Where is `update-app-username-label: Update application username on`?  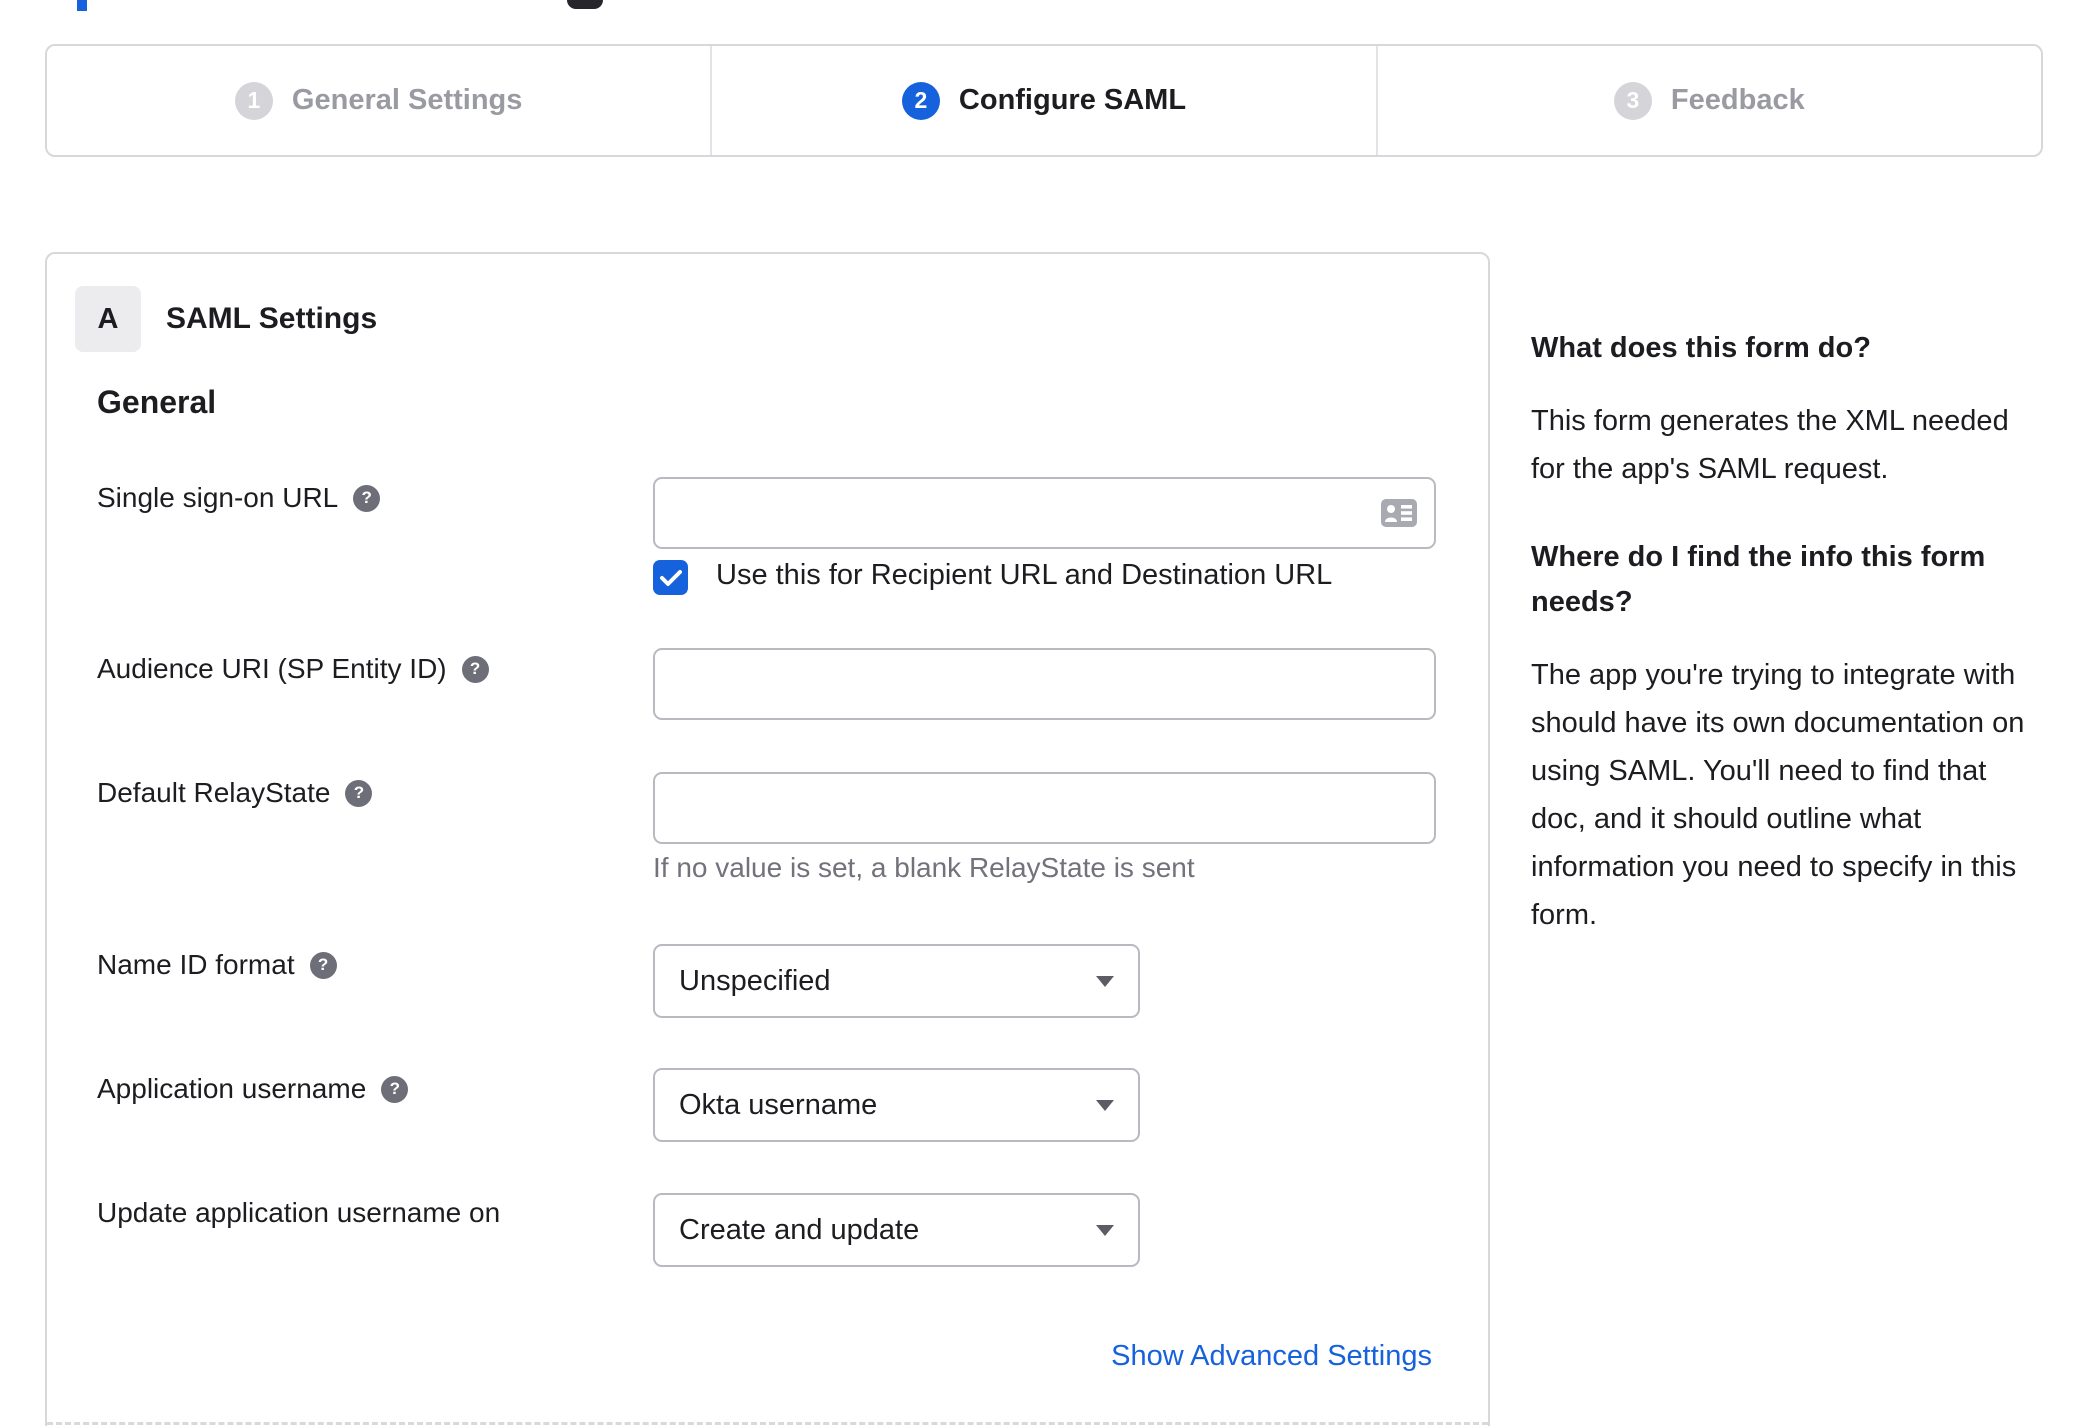
update-app-username-label: Update application username on is located at coordinates (298, 1213).